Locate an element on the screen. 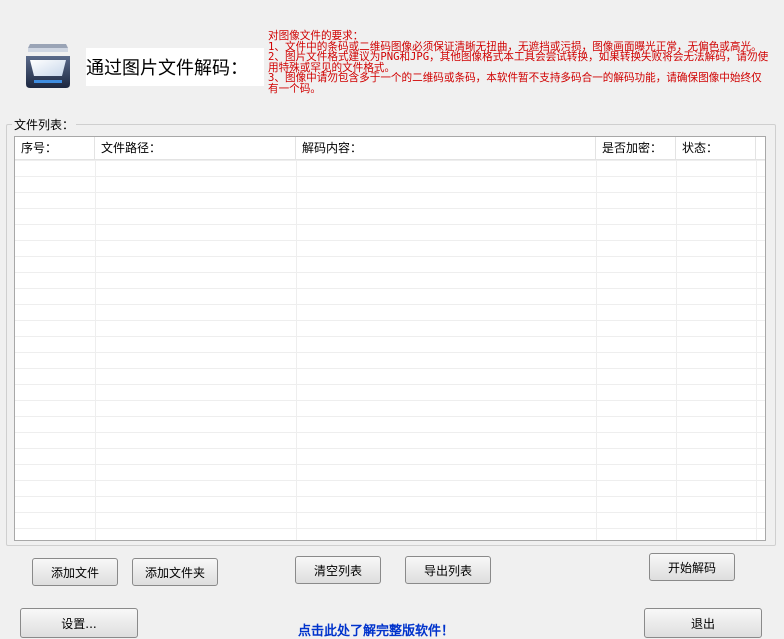  start-decode-button: 开始解码 is located at coordinates (692, 567).